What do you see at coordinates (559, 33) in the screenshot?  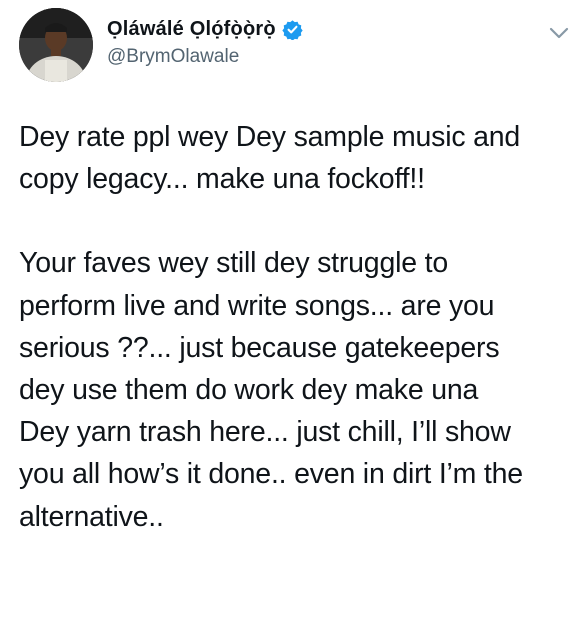 I see `chevron-down-icon` at bounding box center [559, 33].